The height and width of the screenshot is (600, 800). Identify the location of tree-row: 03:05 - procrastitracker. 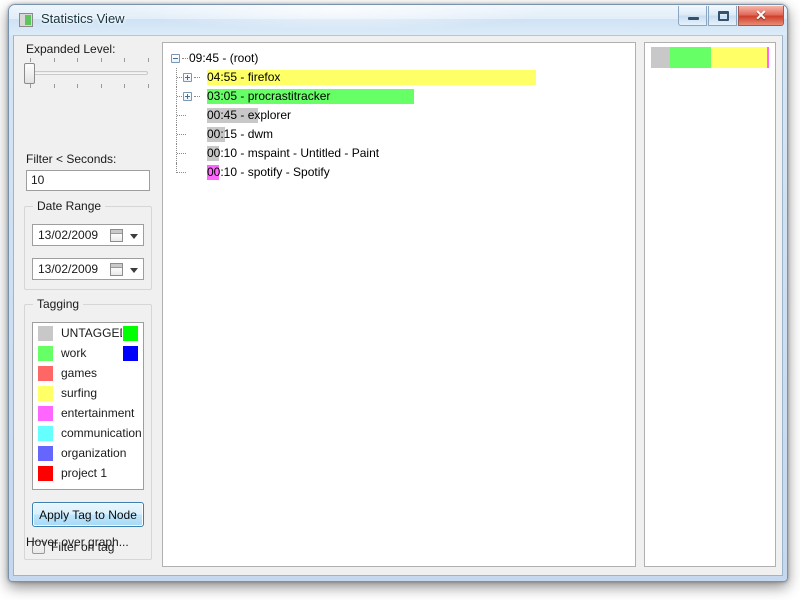
(399, 96).